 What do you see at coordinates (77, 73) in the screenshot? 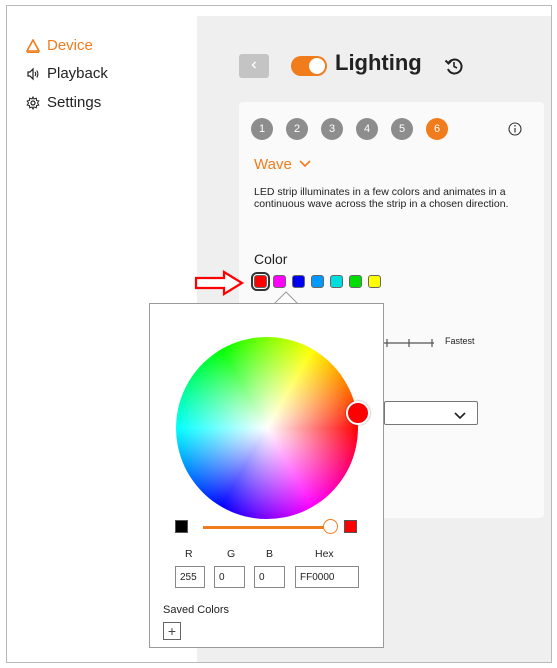
I see `sidebar-item-label: Playback` at bounding box center [77, 73].